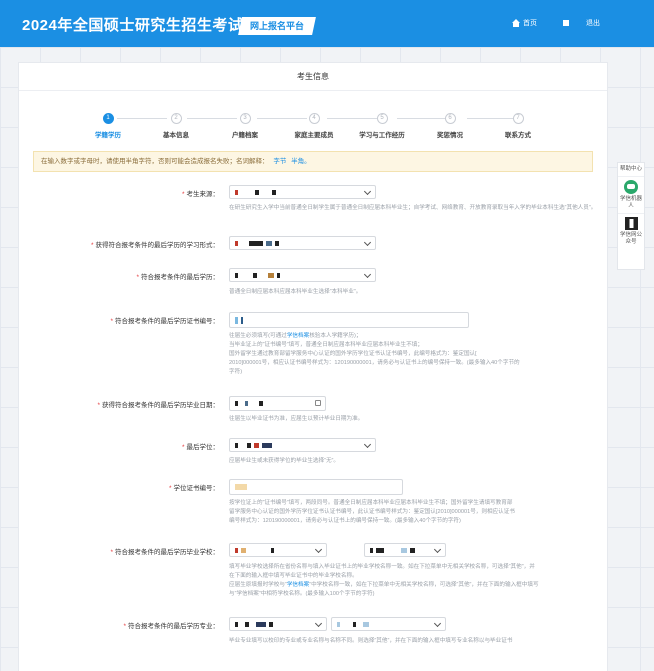  What do you see at coordinates (177, 277) in the screenshot?
I see `field-label: * 符合报考条件的最后学历：` at bounding box center [177, 277].